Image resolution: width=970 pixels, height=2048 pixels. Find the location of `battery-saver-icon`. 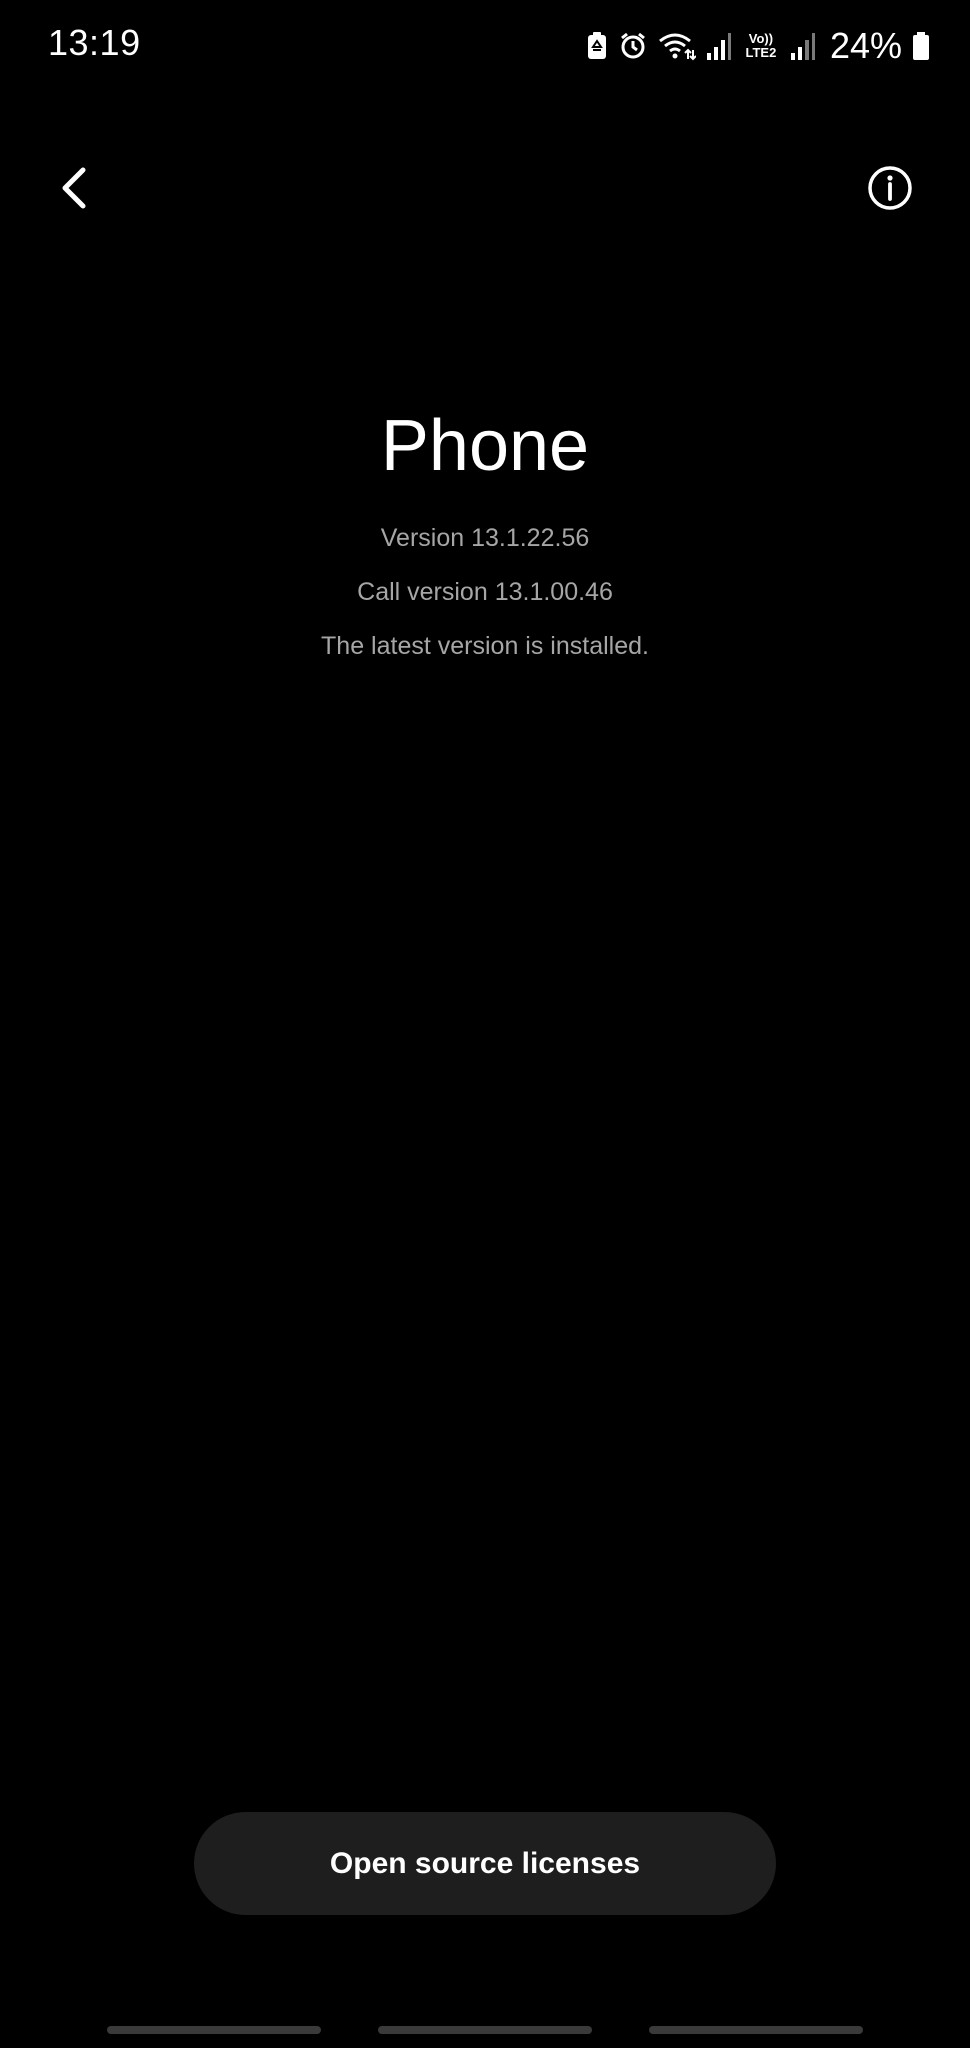

battery-saver-icon is located at coordinates (597, 46).